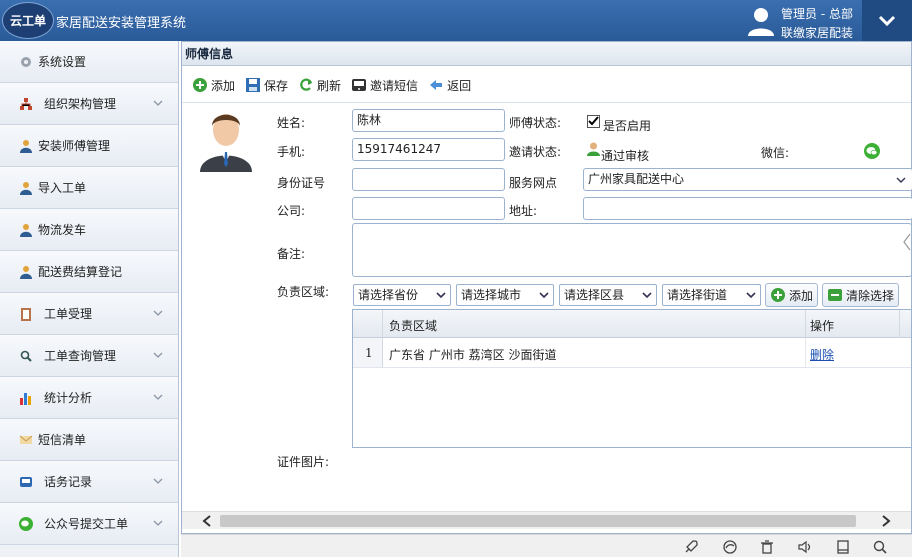 The width and height of the screenshot is (912, 557). What do you see at coordinates (775, 153) in the screenshot?
I see `wechat-label: 微信:` at bounding box center [775, 153].